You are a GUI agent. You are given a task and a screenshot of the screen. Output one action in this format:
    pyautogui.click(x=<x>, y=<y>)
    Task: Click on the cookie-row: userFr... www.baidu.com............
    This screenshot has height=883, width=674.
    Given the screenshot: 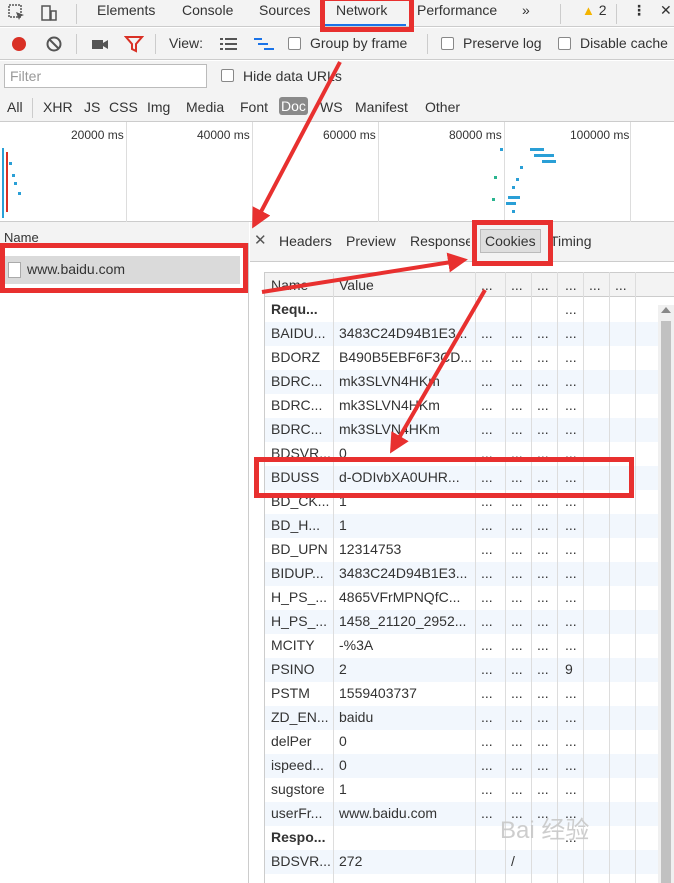 What is the action you would take?
    pyautogui.click(x=462, y=814)
    